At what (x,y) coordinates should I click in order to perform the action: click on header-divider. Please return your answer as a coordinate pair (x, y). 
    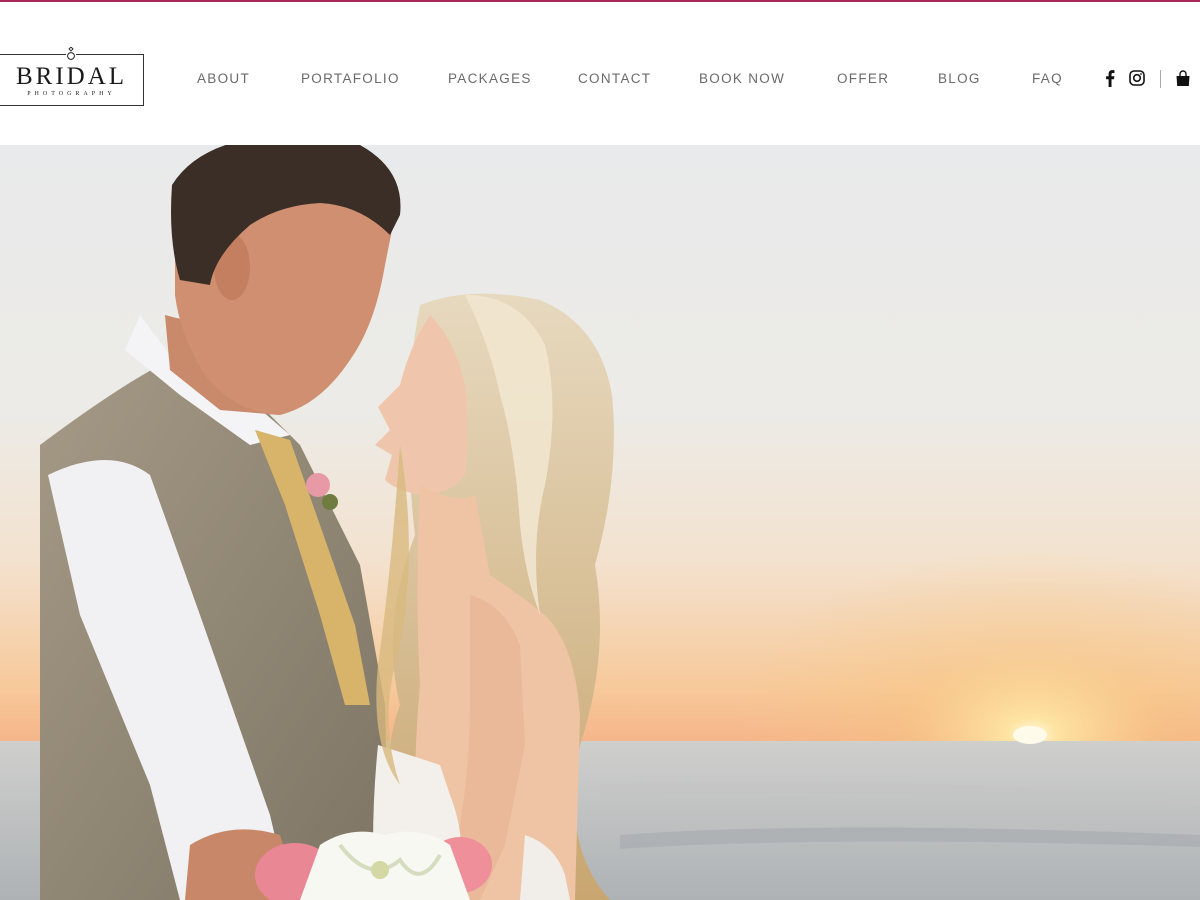
    Looking at the image, I should click on (1160, 79).